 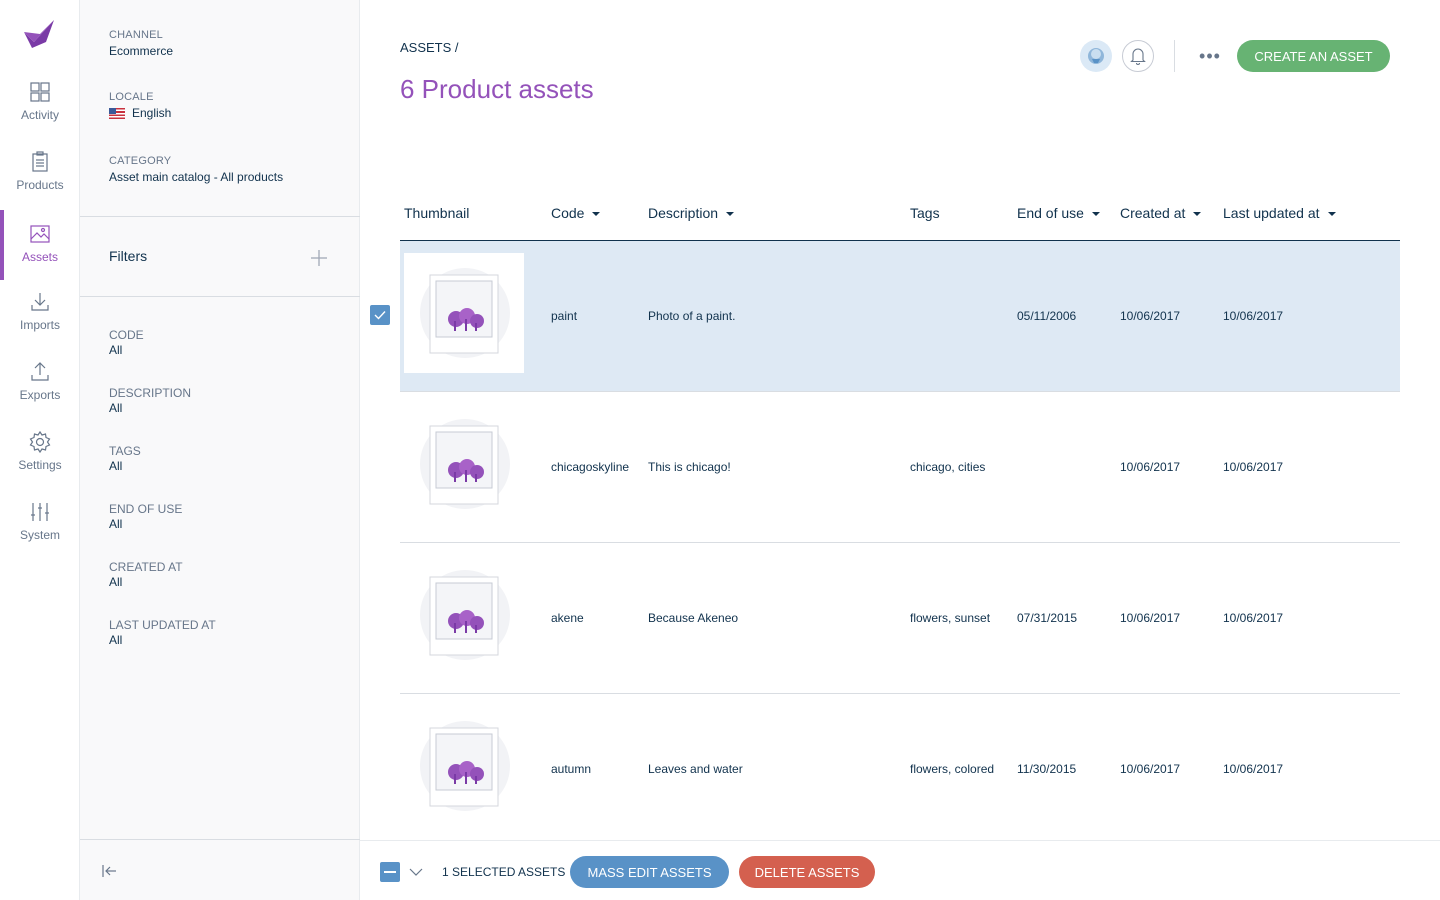 What do you see at coordinates (162, 632) in the screenshot?
I see `filter-last-updated-at: LAST UPDATED AT All` at bounding box center [162, 632].